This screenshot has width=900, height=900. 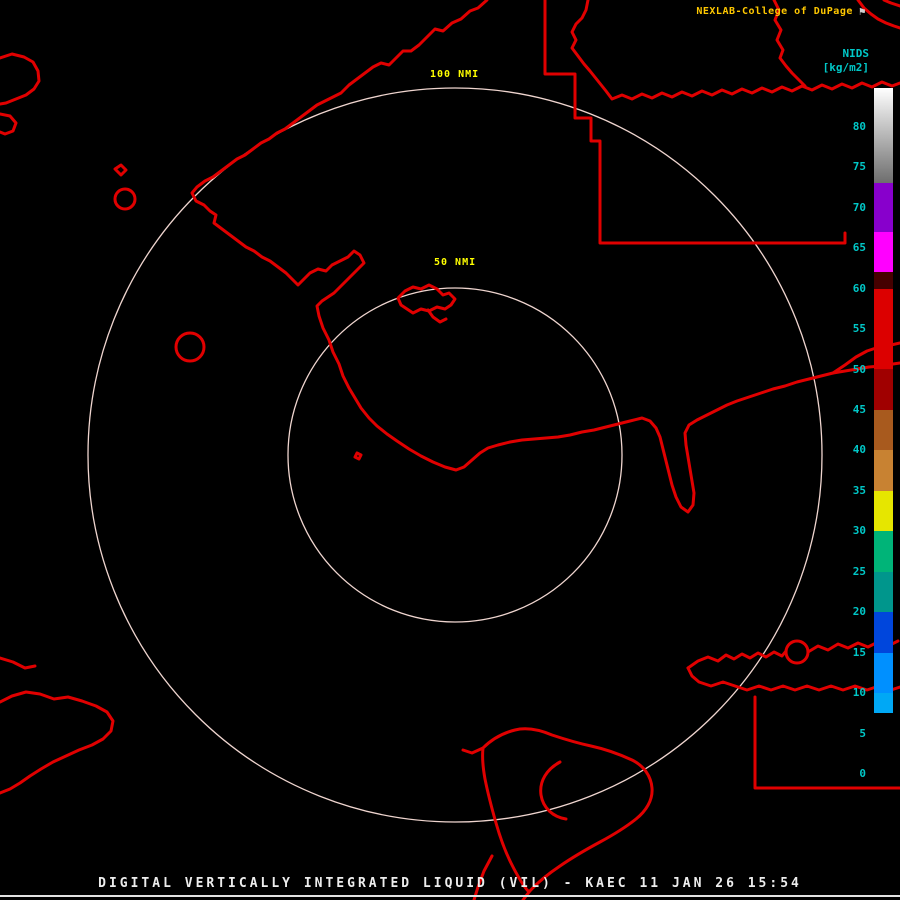 I want to click on colorbar-tick-label: 45, so click(x=859, y=409).